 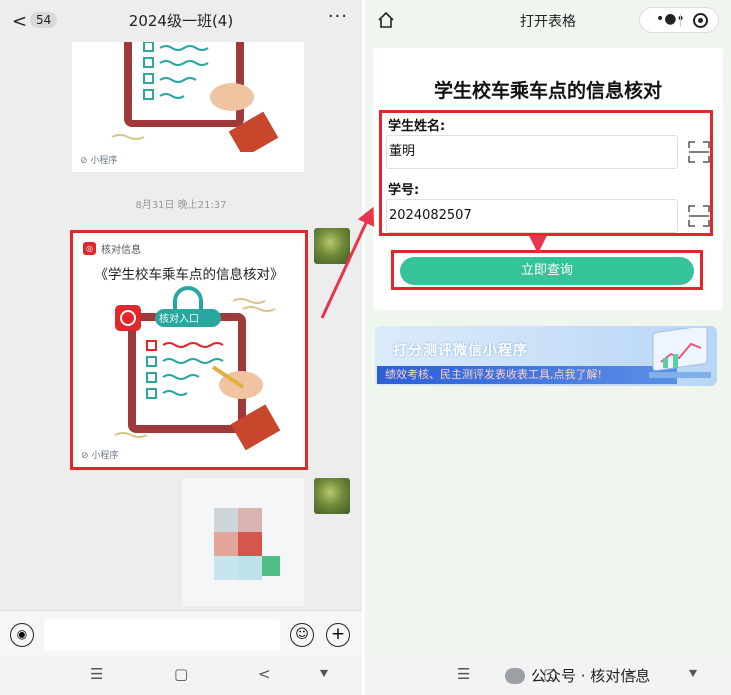 I want to click on checklist-illustration, so click(x=195, y=90).